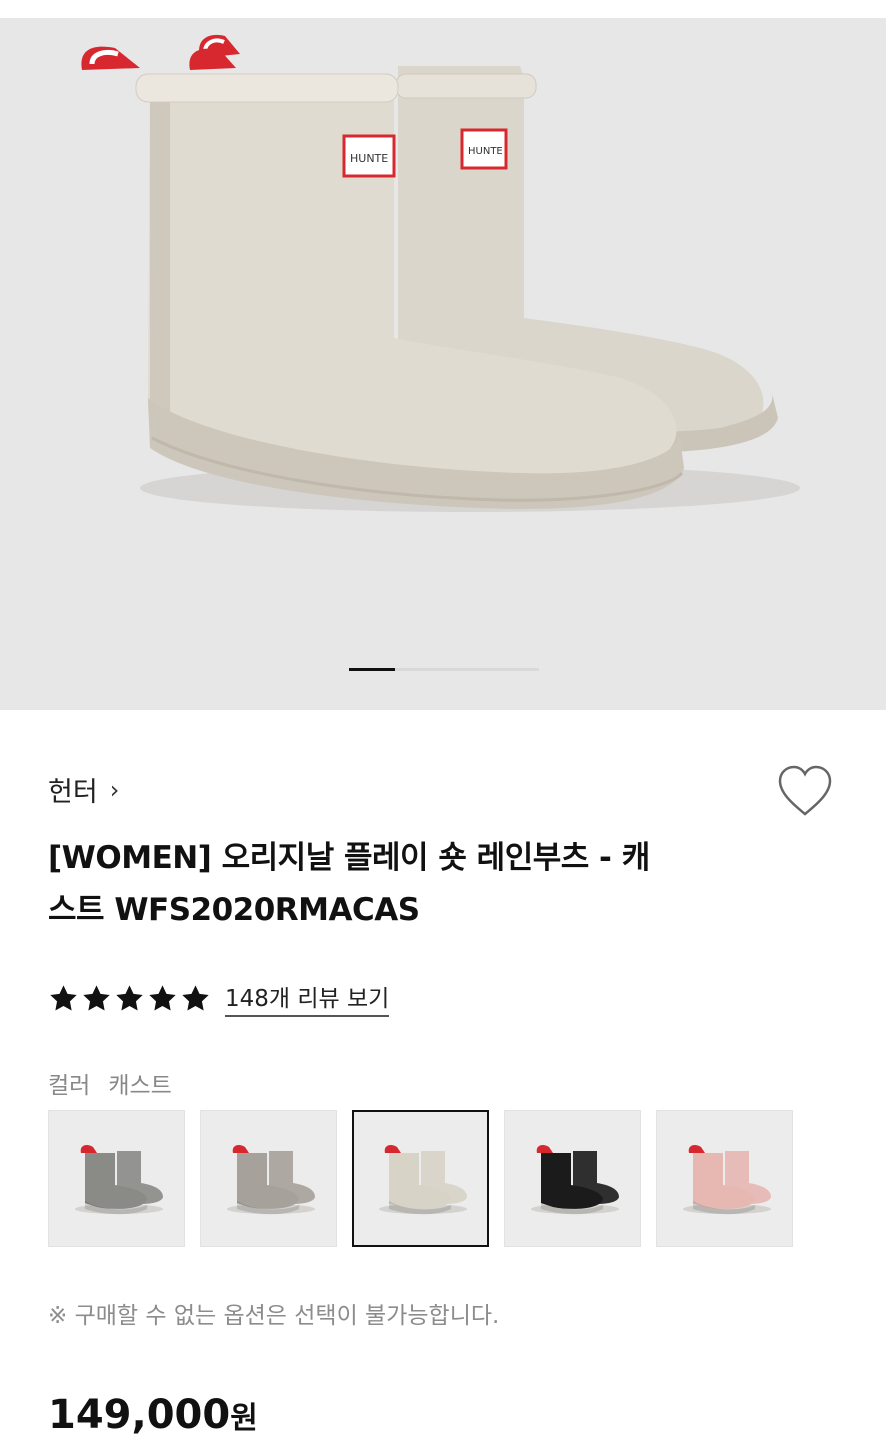 The width and height of the screenshot is (886, 1440). Describe the element at coordinates (244, 1418) in the screenshot. I see `price-unit: 원` at that location.